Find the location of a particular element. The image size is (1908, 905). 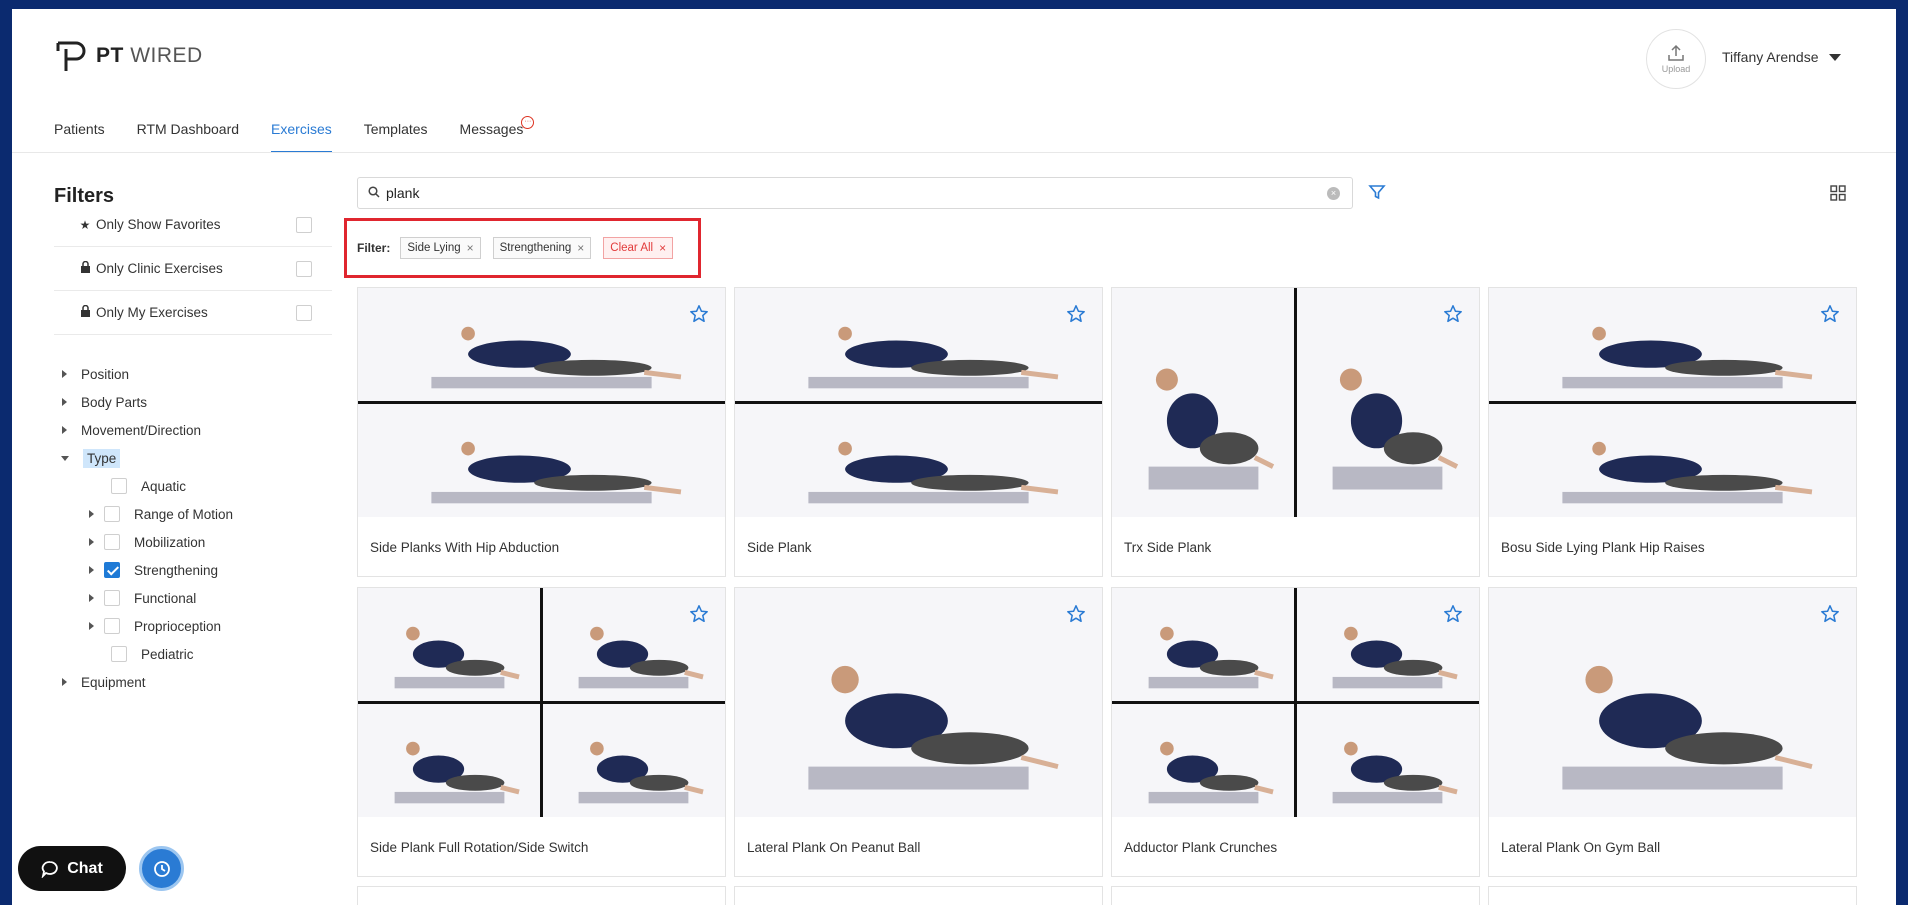

user-menu: Tiffany Arendse is located at coordinates (1781, 57).